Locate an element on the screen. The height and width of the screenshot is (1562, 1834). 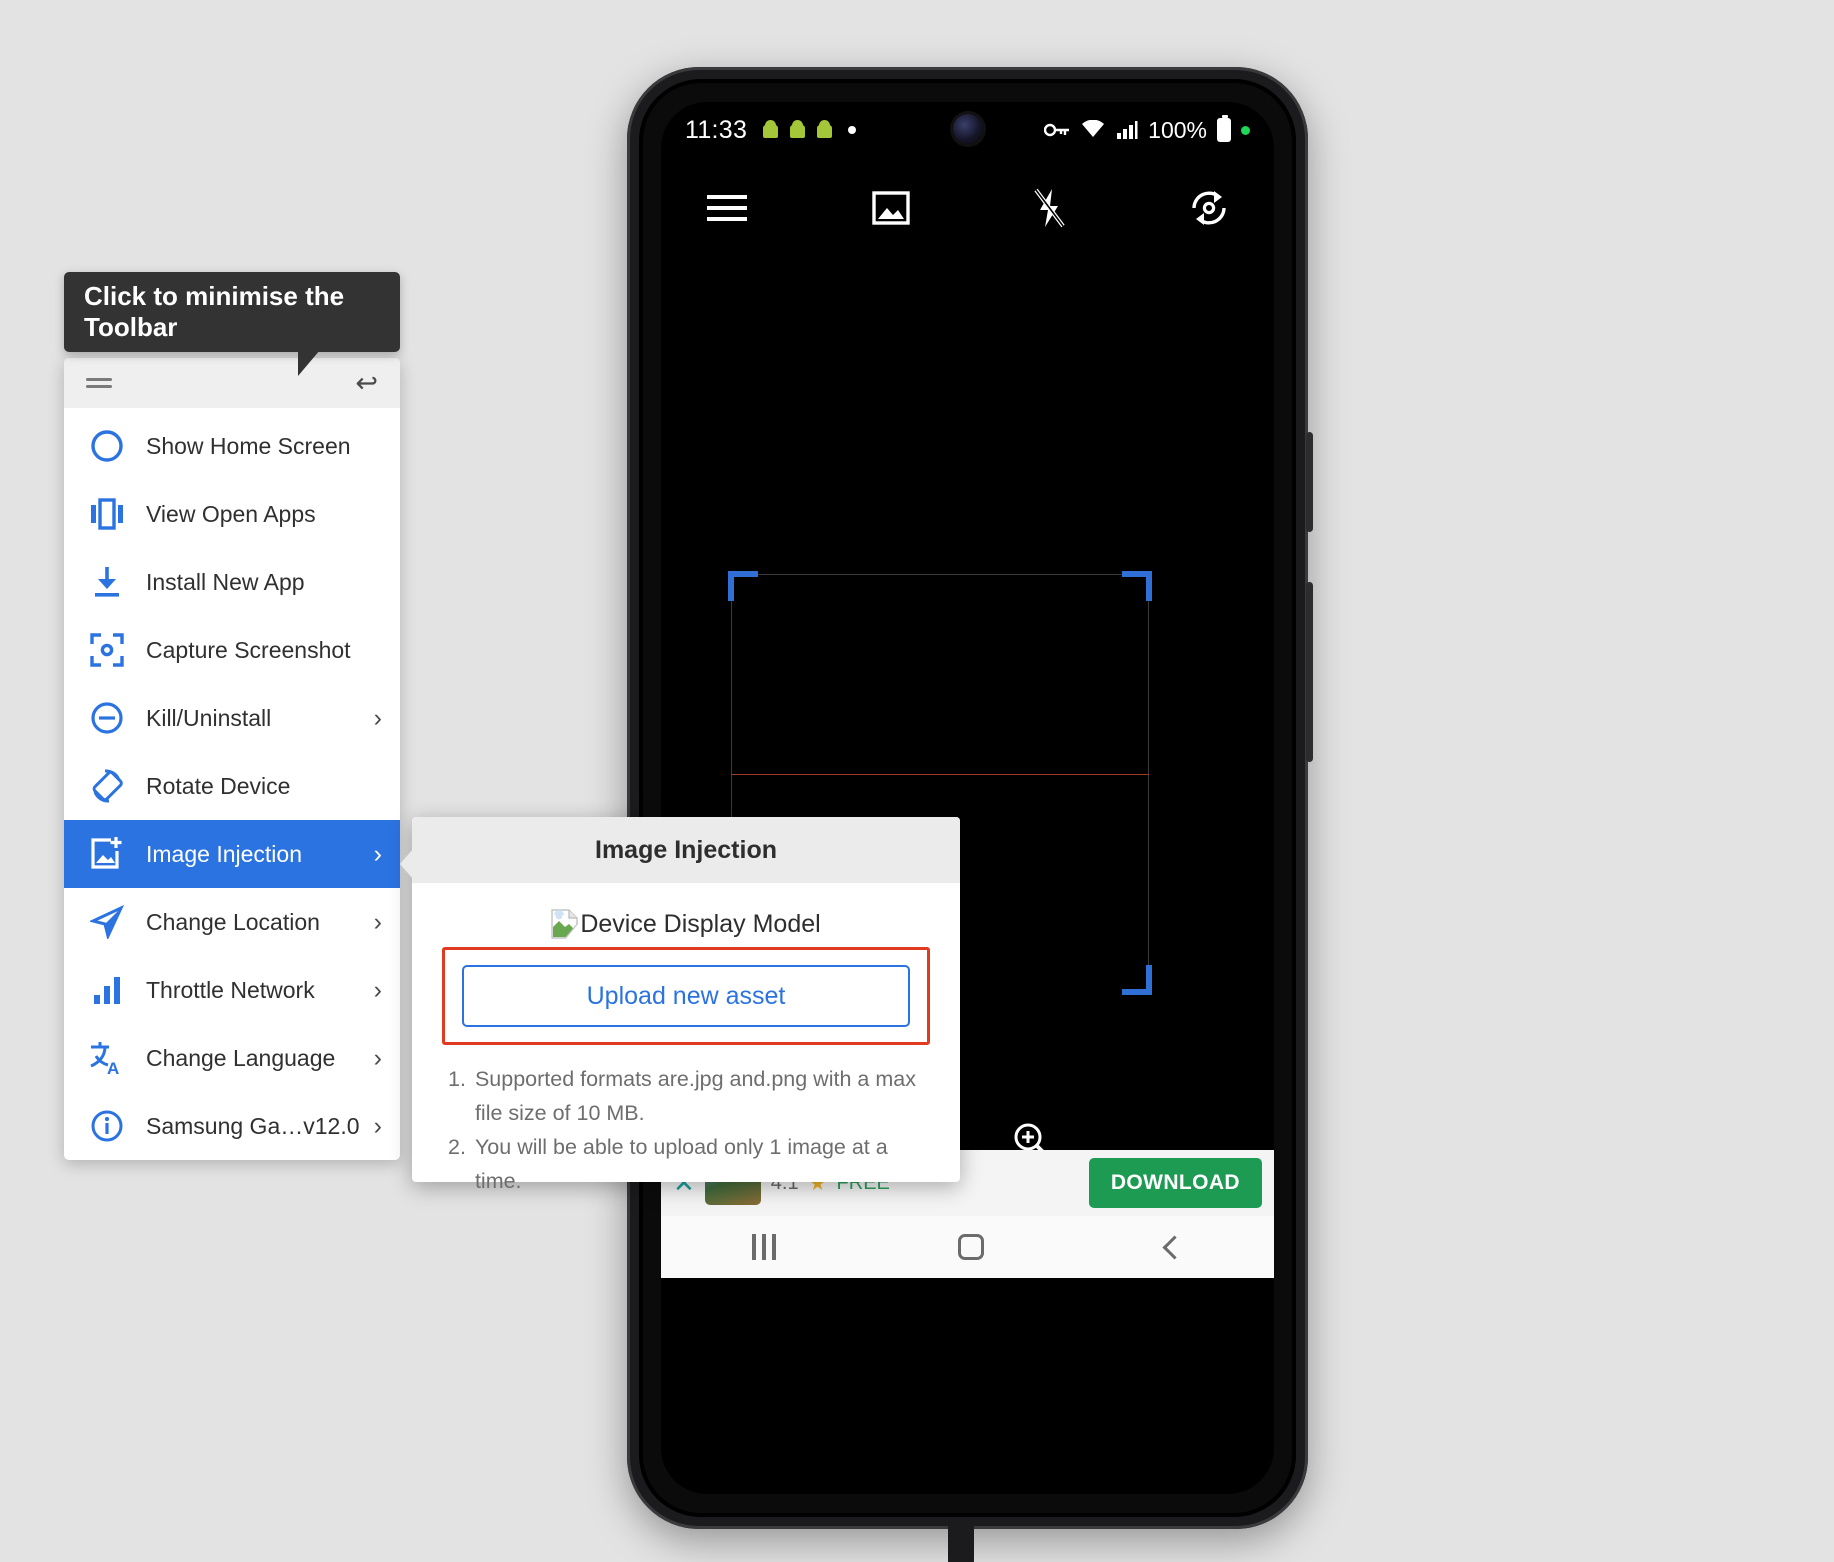
toolbar-tooltip: Click to minimise the Toolbar is located at coordinates (232, 312).